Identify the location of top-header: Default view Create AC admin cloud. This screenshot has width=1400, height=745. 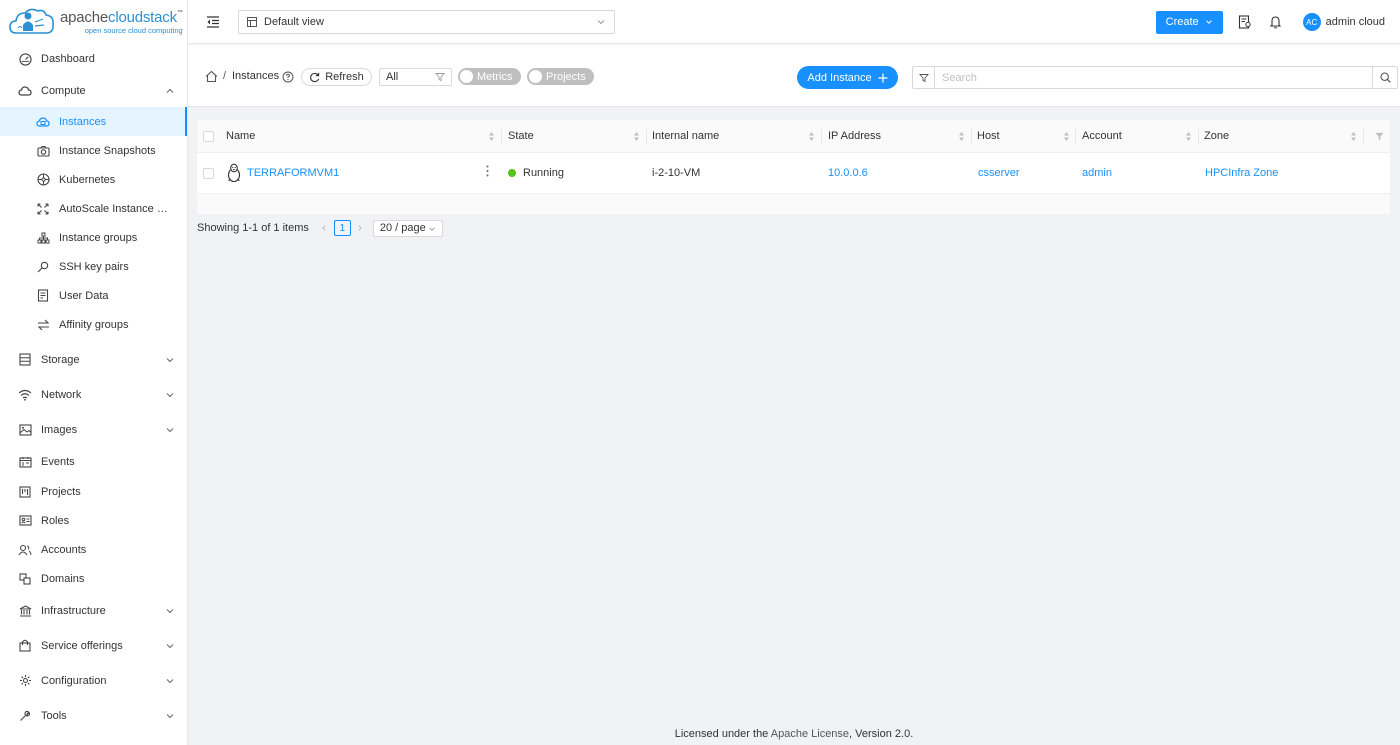
(794, 22).